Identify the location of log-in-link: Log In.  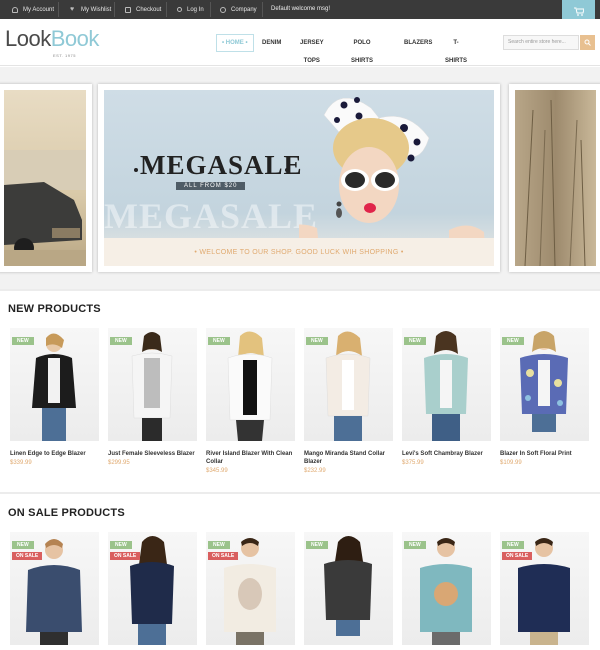
(190, 9).